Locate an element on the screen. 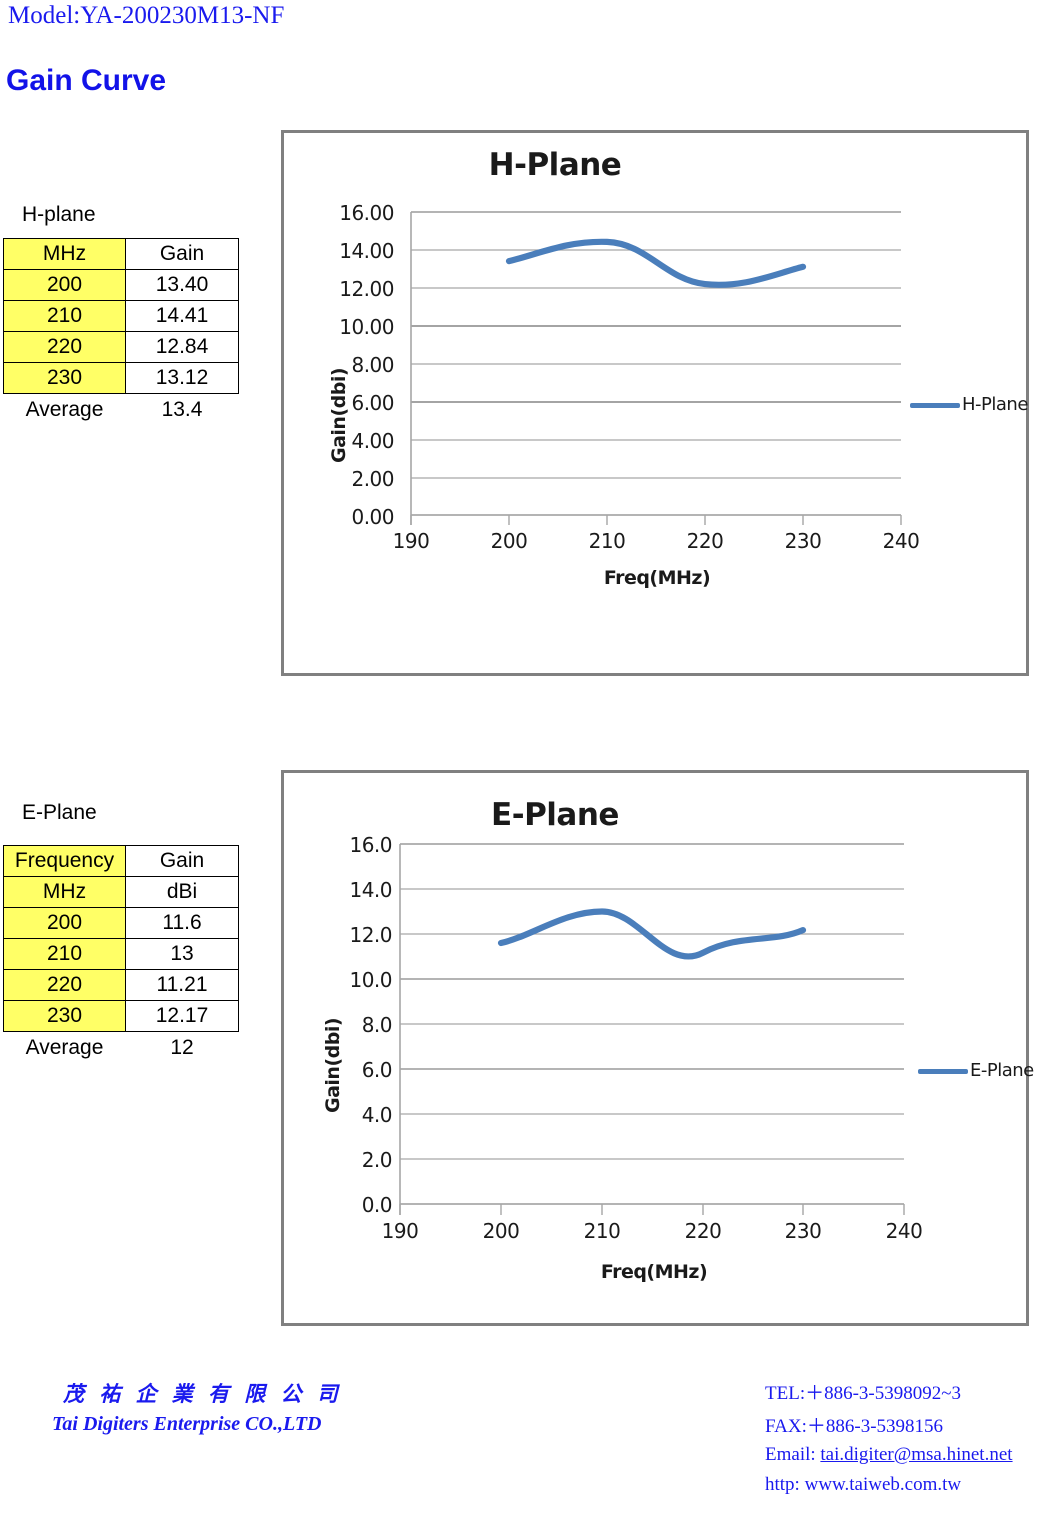 The image size is (1057, 1513). telephone: TEL:＋886-3-5398092~3 is located at coordinates (863, 1393).